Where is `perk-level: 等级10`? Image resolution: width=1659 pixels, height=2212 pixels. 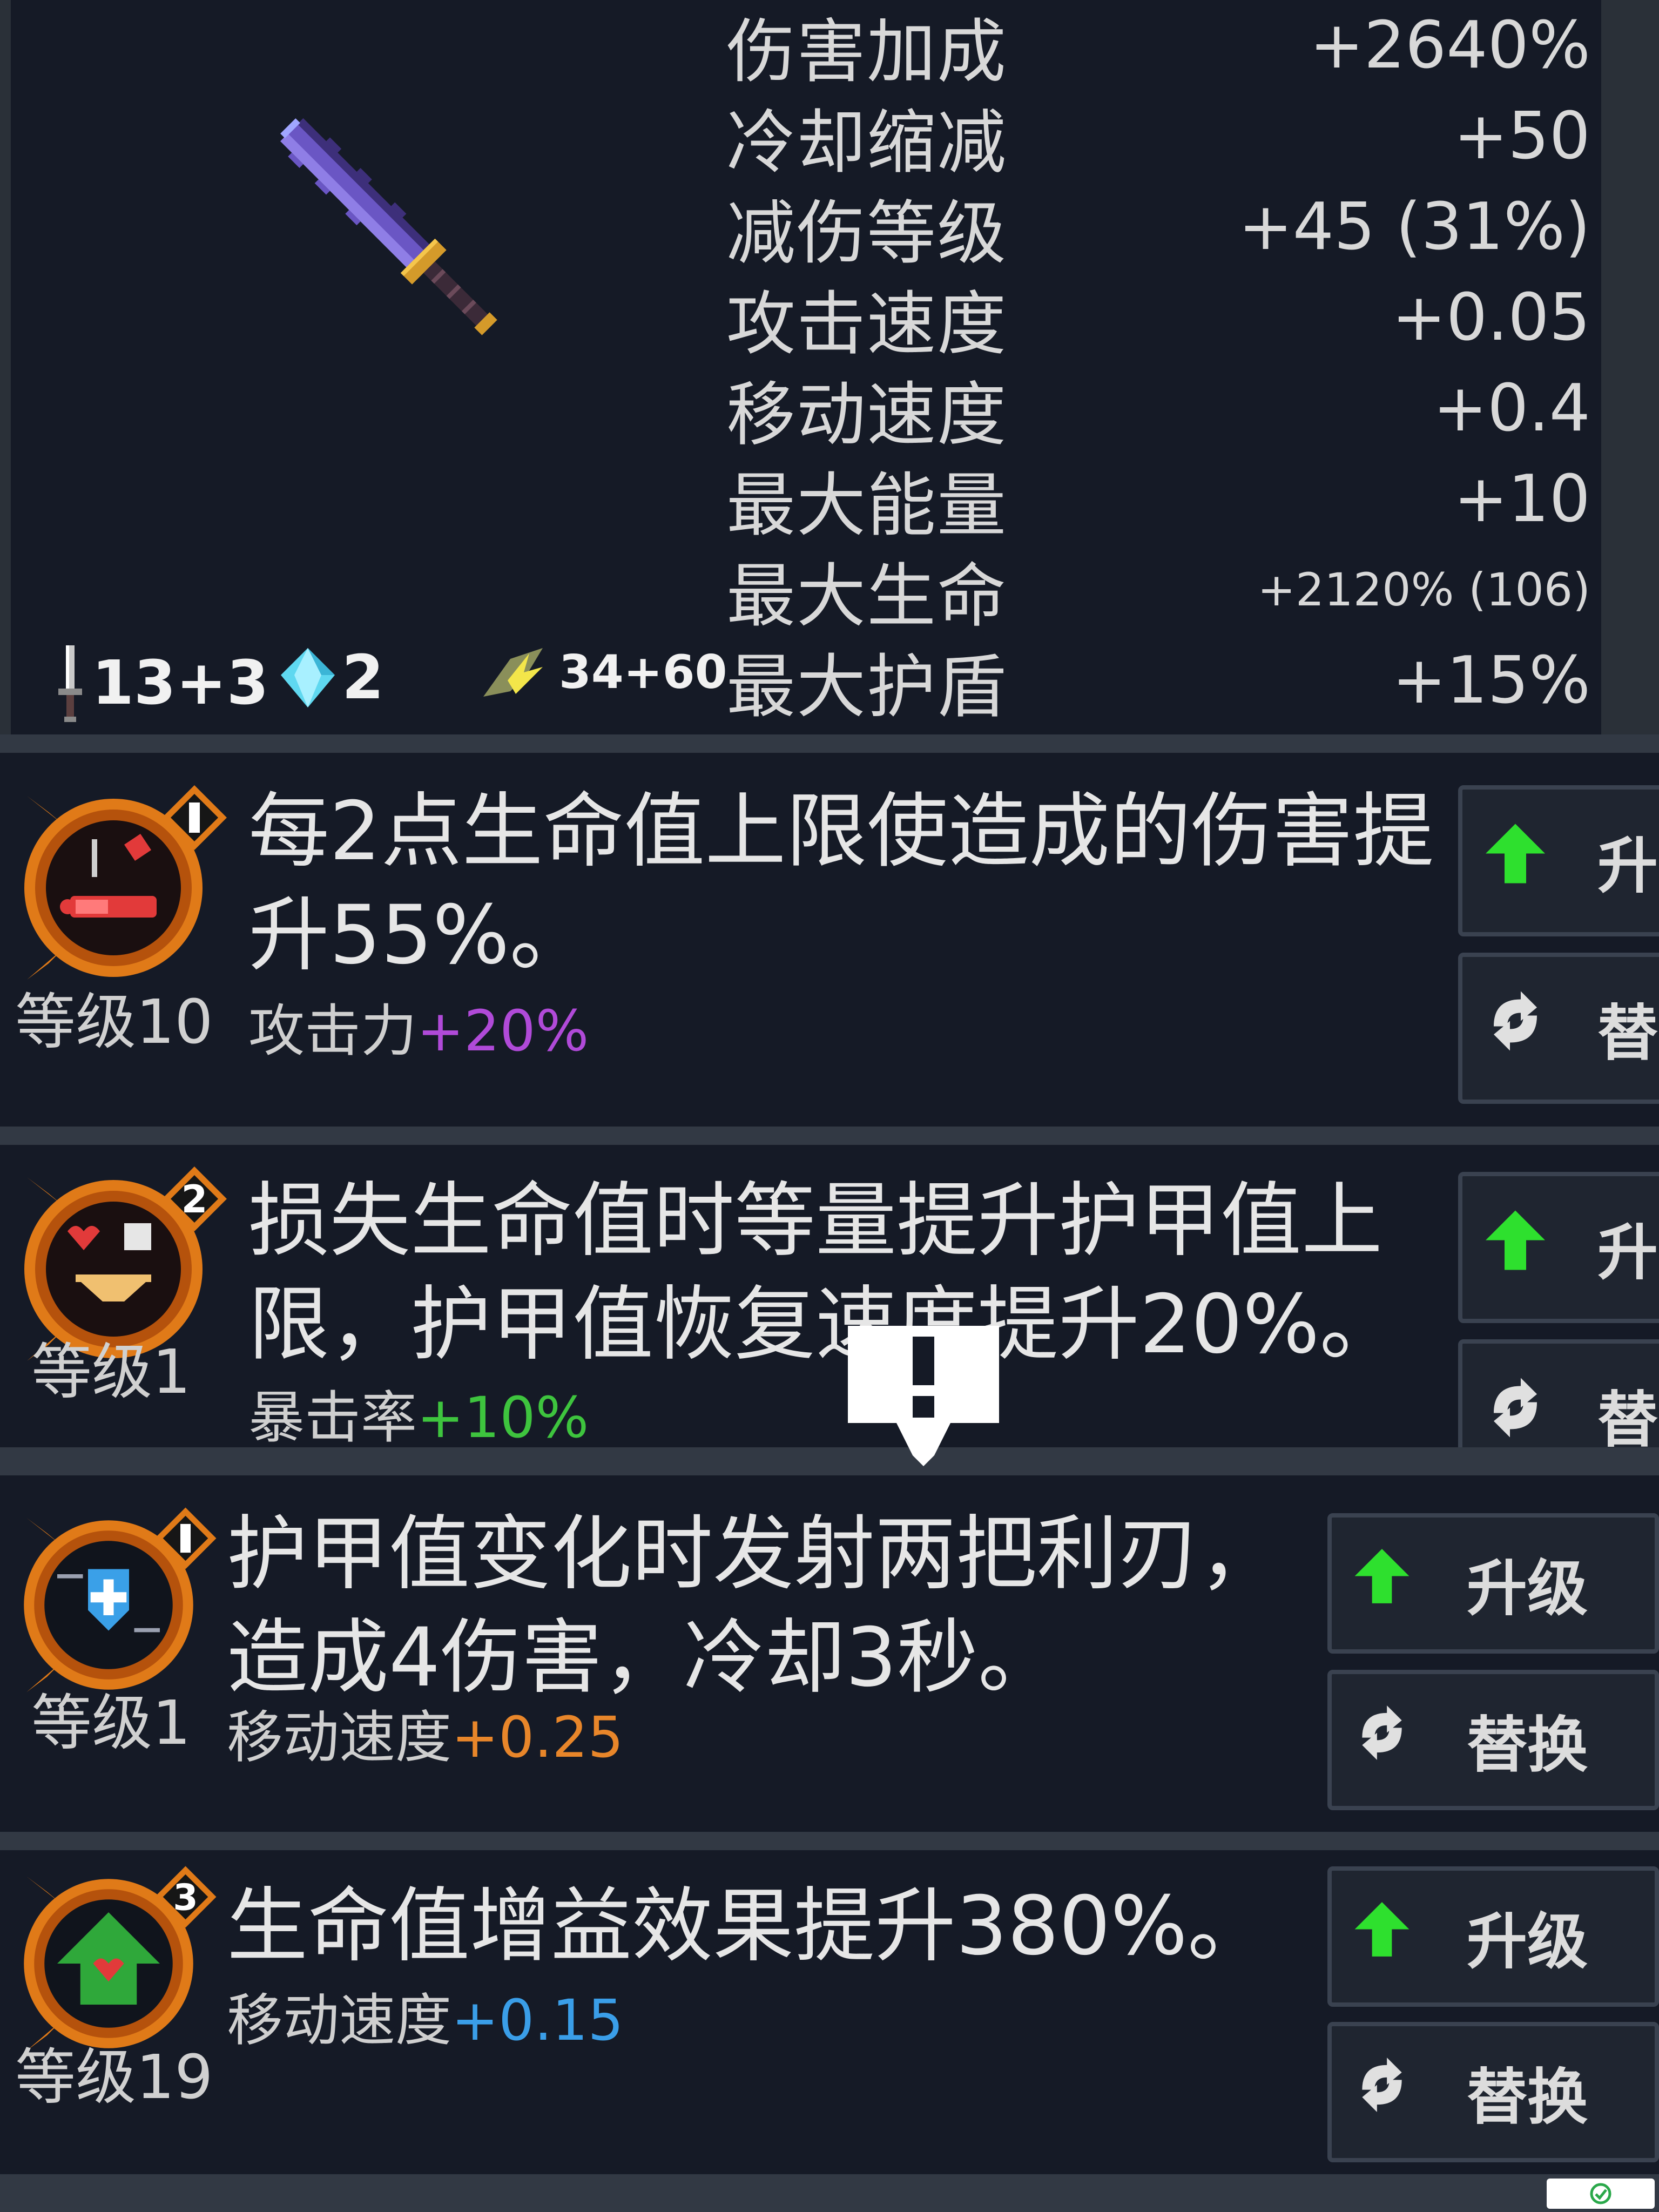
perk-level: 等级10 is located at coordinates (114, 1022).